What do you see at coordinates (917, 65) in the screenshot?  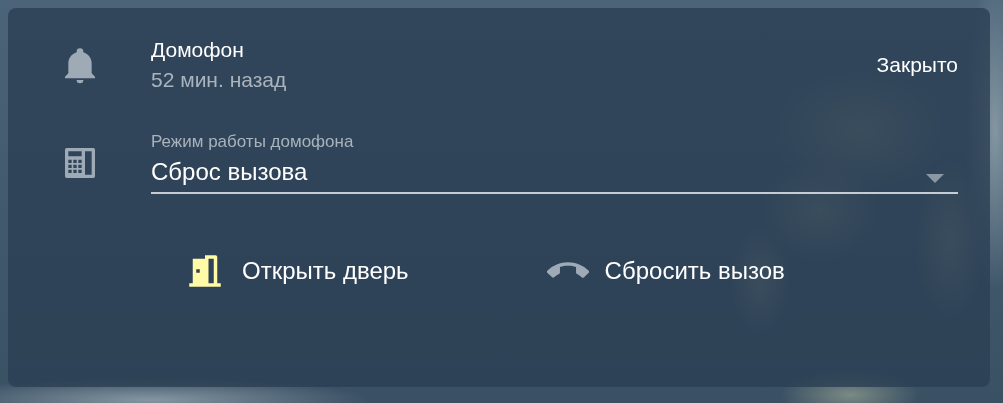 I see `state-text: Закрыто` at bounding box center [917, 65].